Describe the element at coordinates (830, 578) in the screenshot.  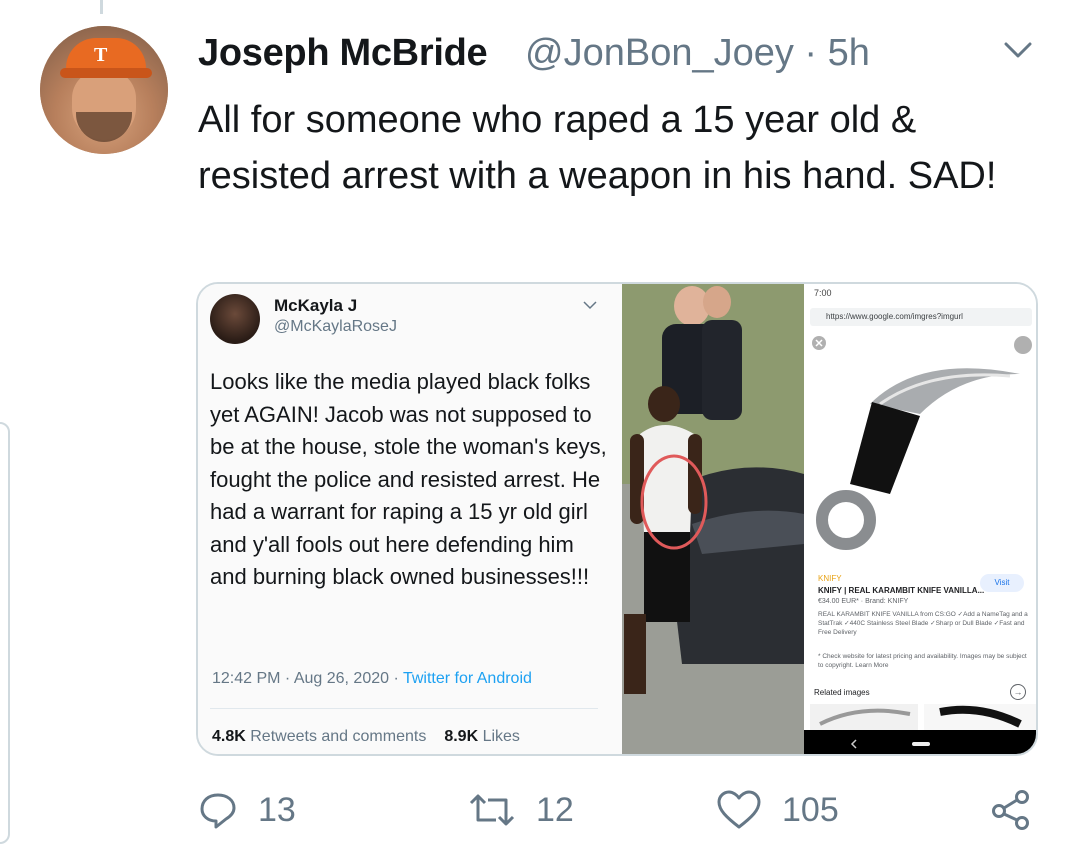
I see `product-brand: KNIFY` at that location.